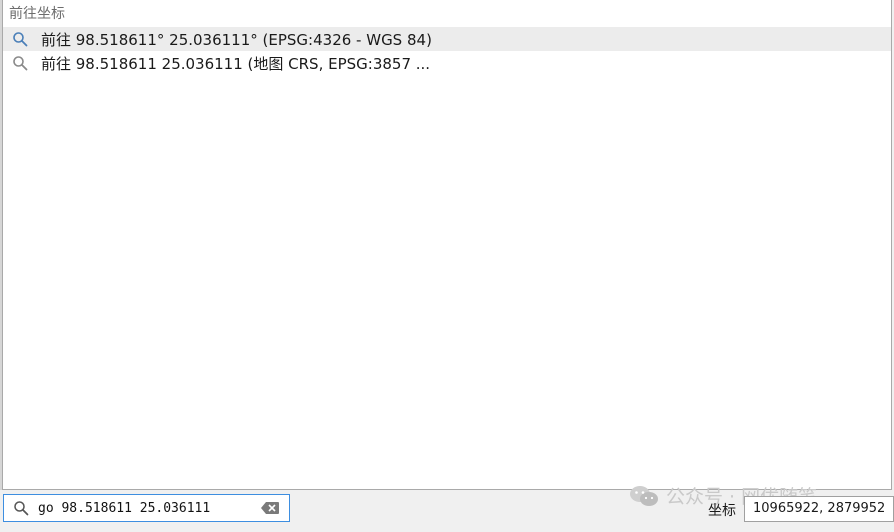 The image size is (894, 532). I want to click on locator-input-value: go 98.518611 25.036111, so click(148, 508).